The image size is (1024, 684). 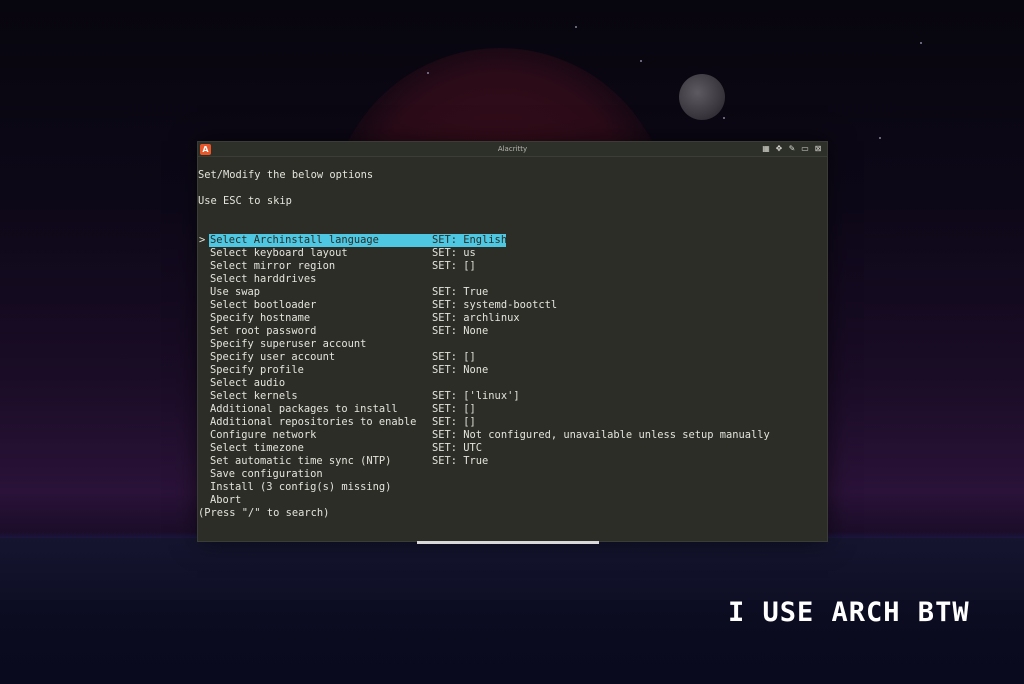 I want to click on moon, so click(x=702, y=97).